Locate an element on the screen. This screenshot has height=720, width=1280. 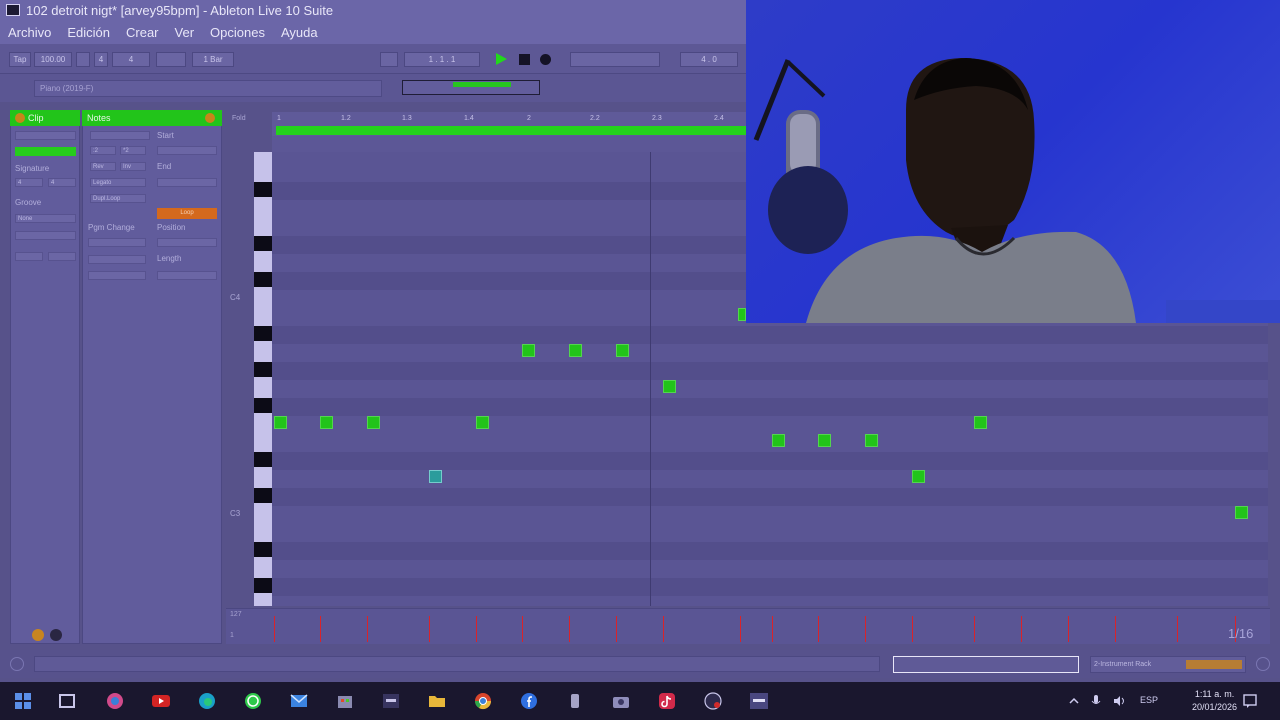
microphone-icon is located at coordinates (1096, 701).